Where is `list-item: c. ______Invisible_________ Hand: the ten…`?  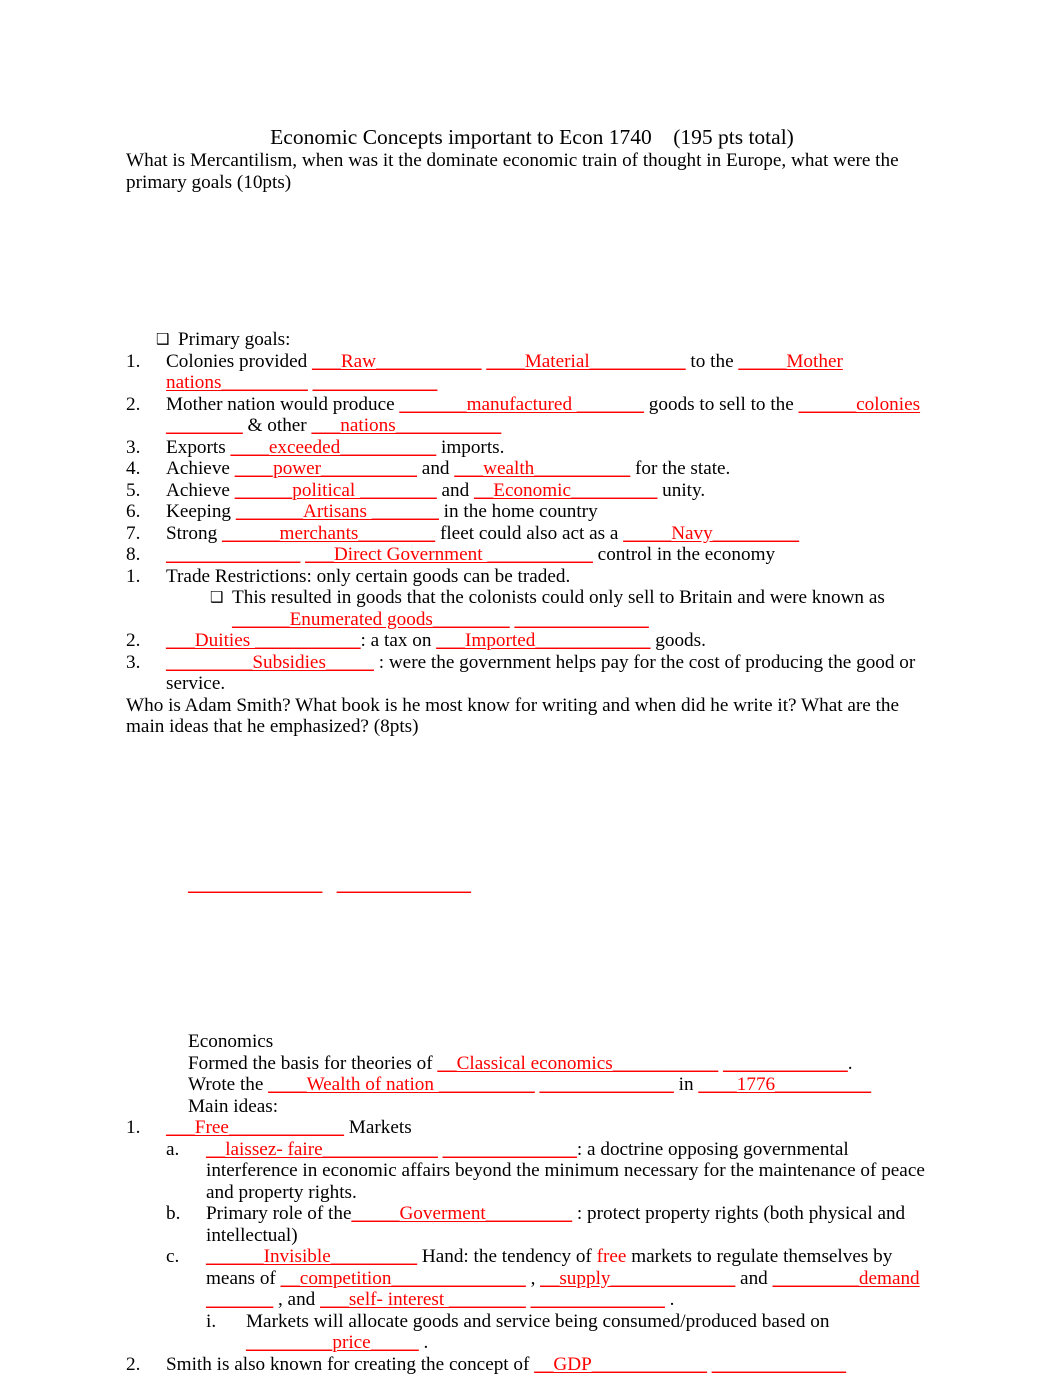
list-item: c. ______Invisible_________ Hand: the ten… is located at coordinates (552, 1300).